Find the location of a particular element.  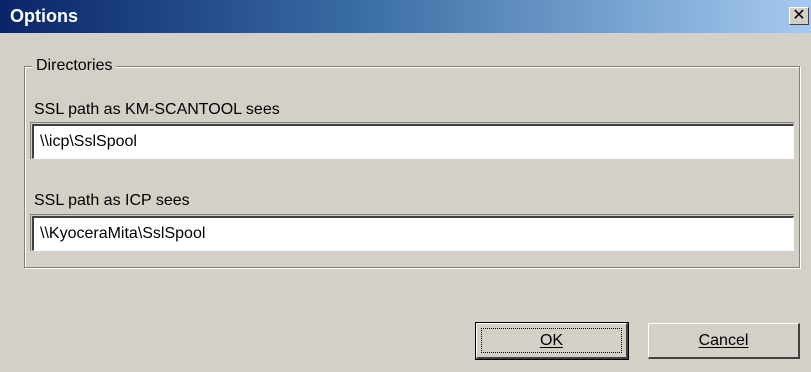

window-title: Options is located at coordinates (44, 16).